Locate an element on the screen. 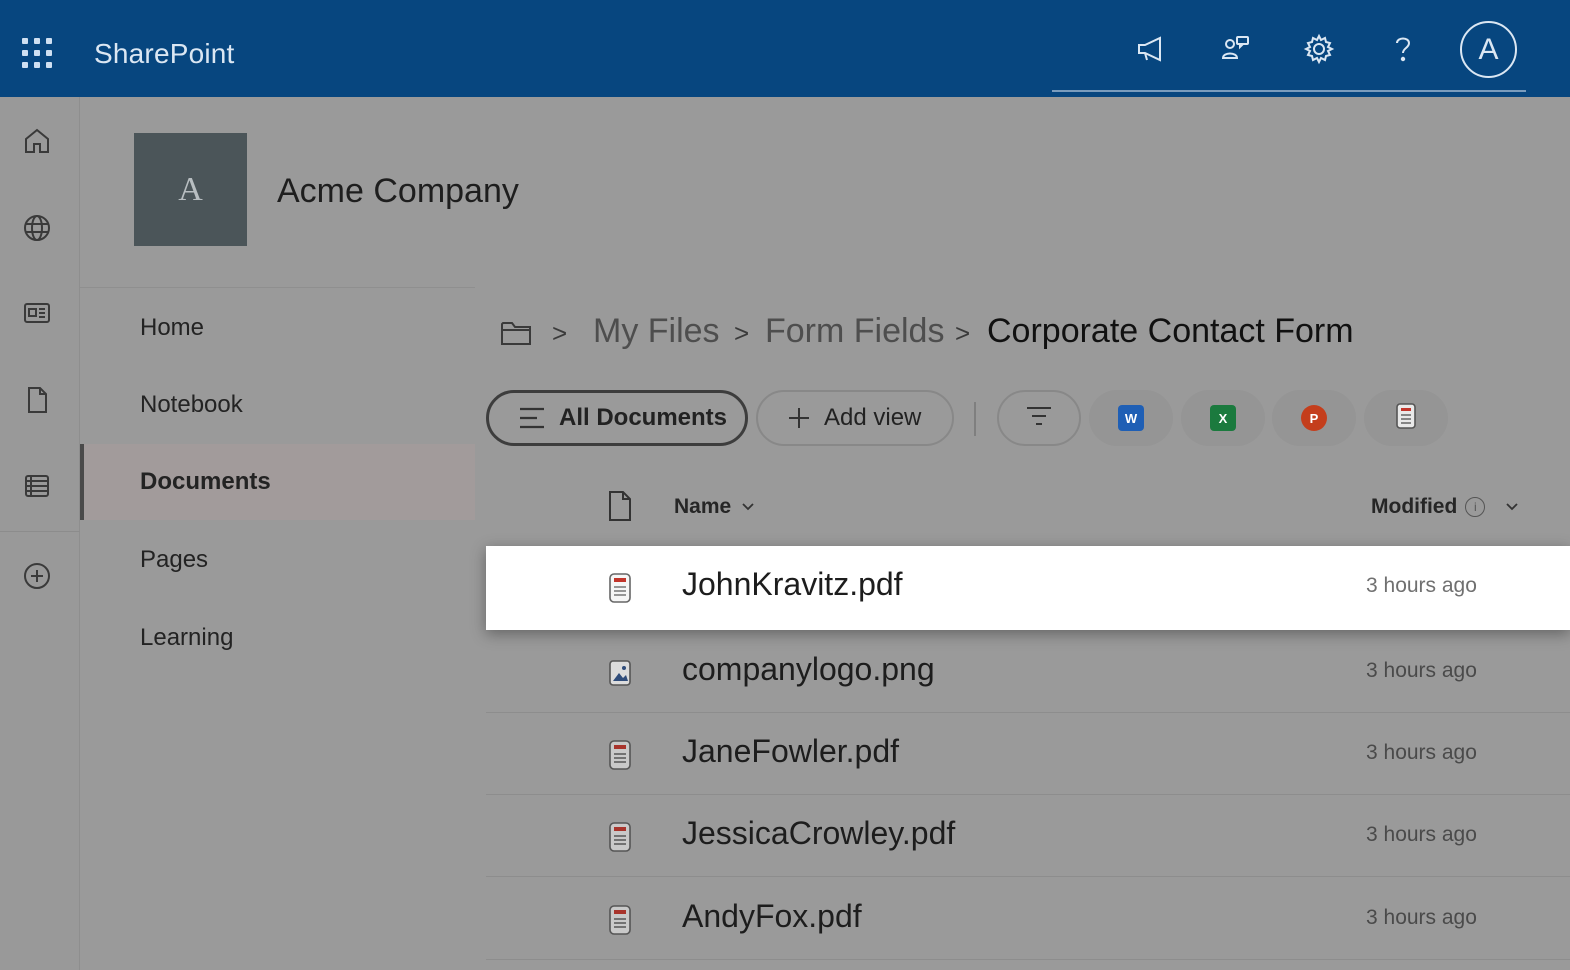 This screenshot has height=970, width=1570. lists-icon is located at coordinates (37, 486).